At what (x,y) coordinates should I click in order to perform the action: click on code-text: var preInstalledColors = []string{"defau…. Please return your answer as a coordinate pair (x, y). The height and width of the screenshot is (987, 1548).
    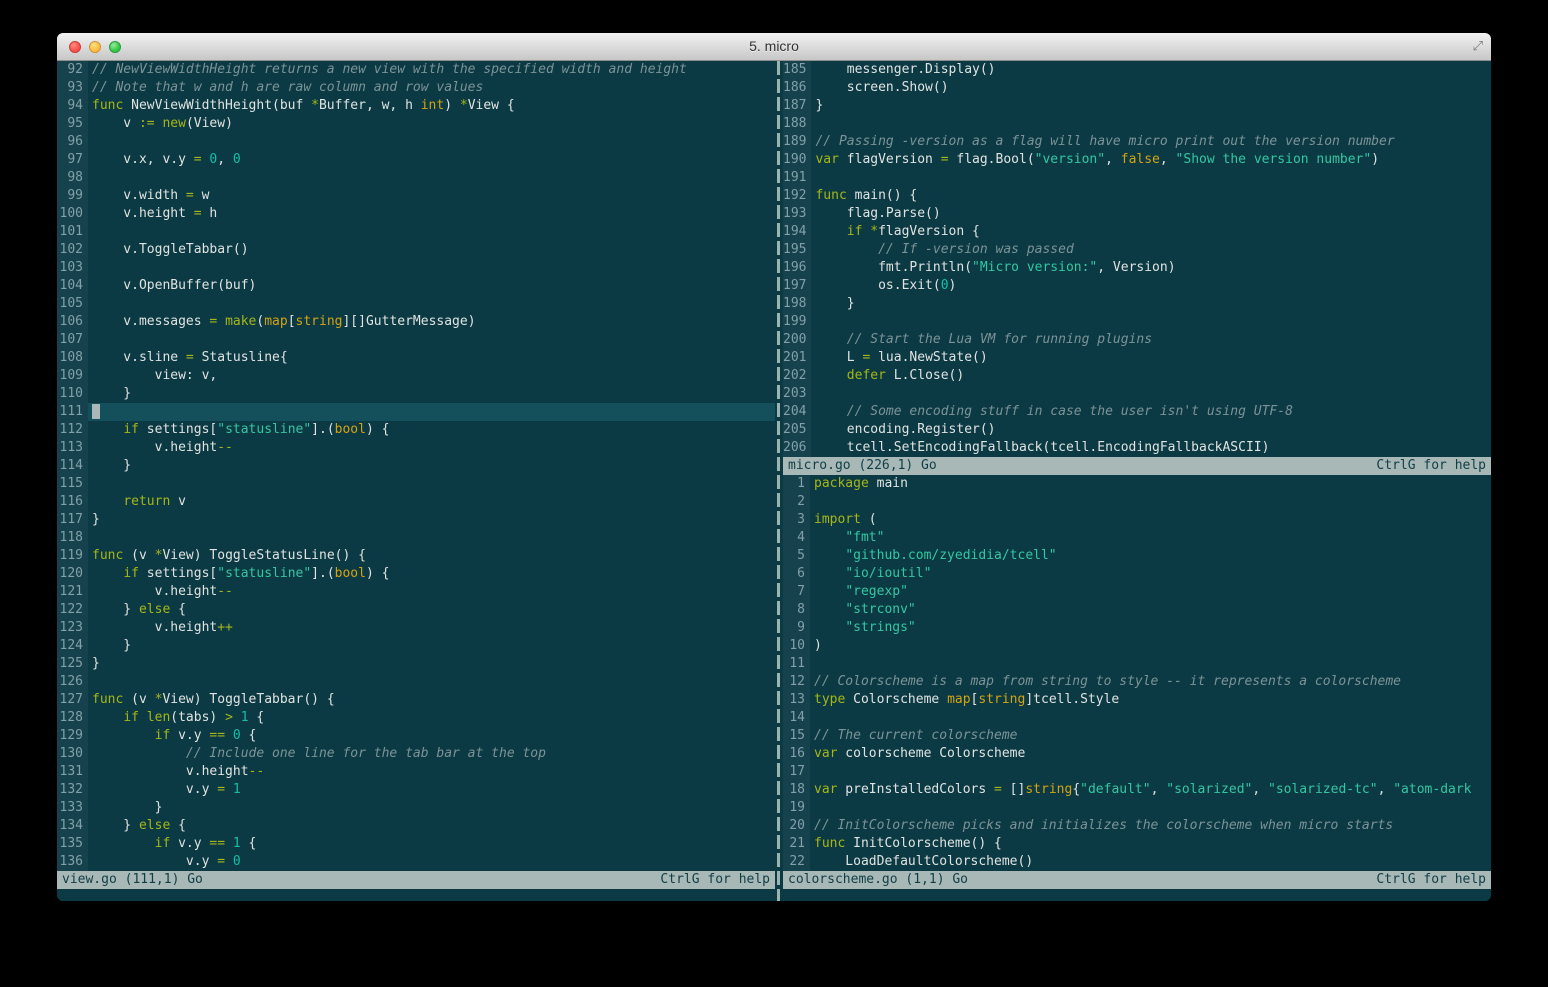
    Looking at the image, I should click on (1143, 789).